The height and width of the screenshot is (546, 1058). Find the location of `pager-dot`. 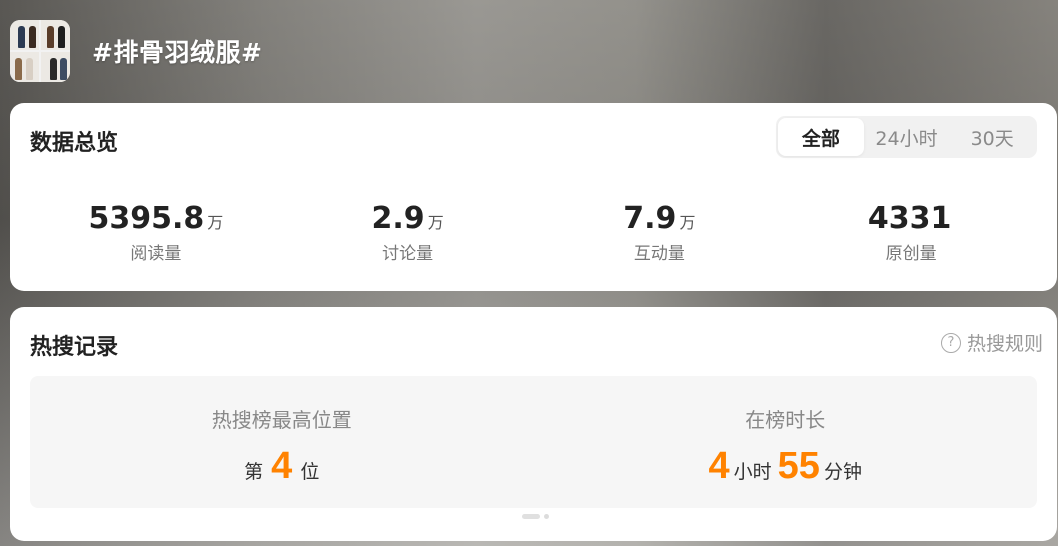

pager-dot is located at coordinates (546, 516).